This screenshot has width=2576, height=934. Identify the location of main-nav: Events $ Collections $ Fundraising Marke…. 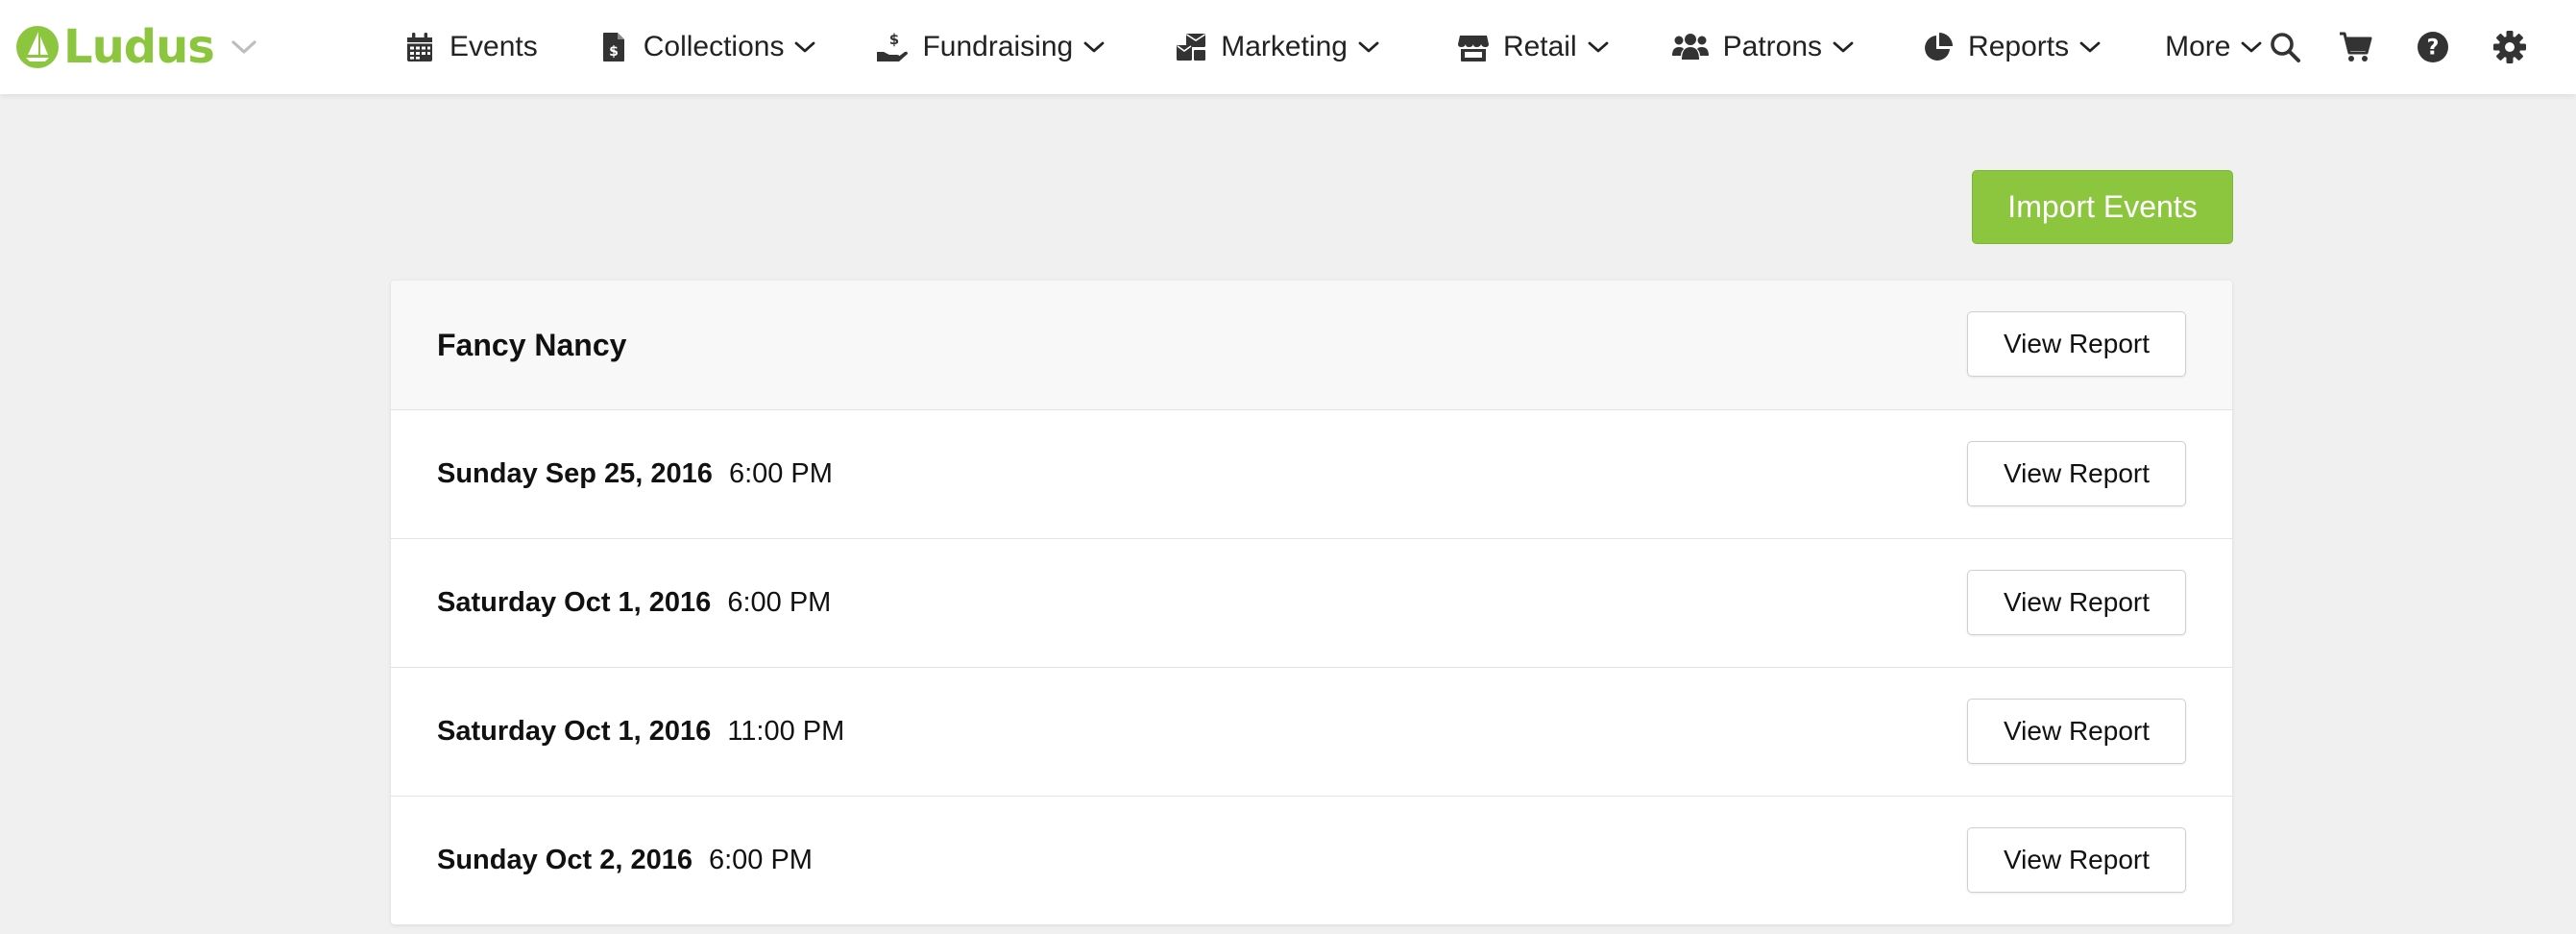
(1333, 47).